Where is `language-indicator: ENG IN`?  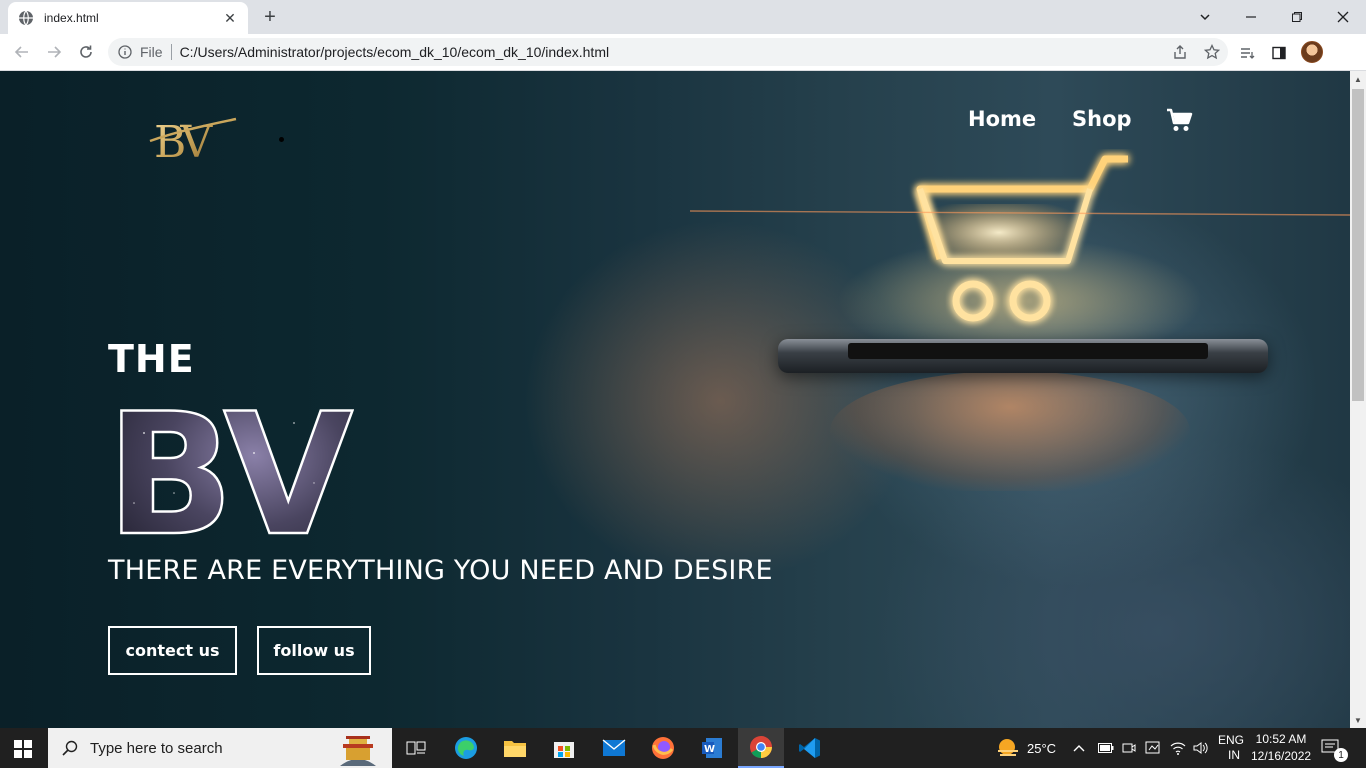
language-indicator: ENG IN is located at coordinates (1231, 748).